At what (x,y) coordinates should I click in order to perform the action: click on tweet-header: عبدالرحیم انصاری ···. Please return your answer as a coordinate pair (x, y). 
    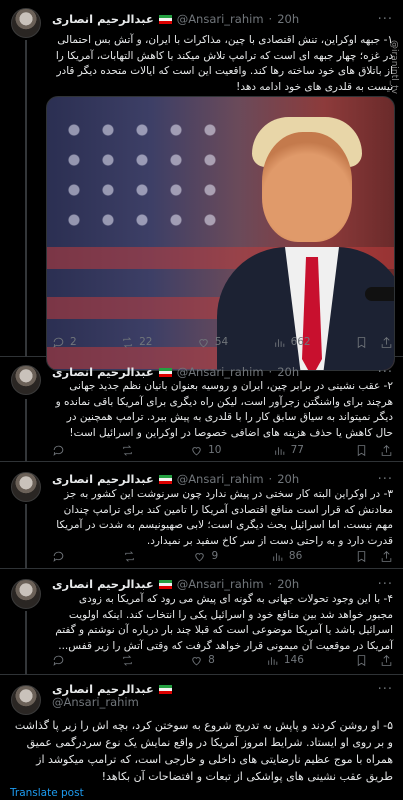
    Looking at the image, I should click on (222, 689).